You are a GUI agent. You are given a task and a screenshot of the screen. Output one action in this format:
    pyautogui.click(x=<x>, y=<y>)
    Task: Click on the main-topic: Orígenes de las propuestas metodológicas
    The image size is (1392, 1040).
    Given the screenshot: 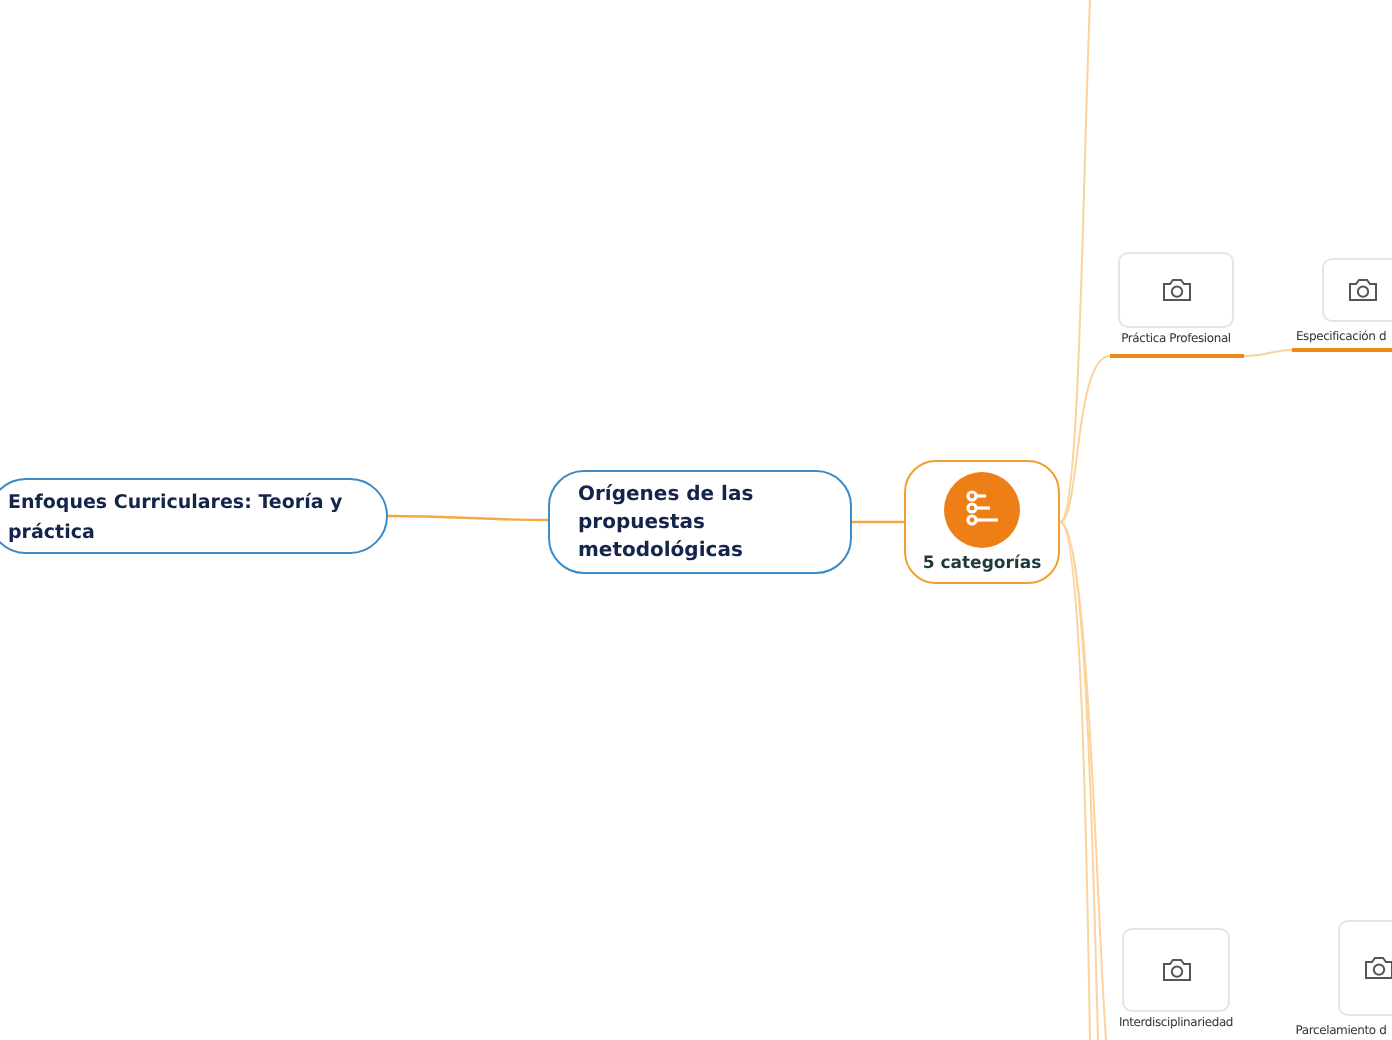 What is the action you would take?
    pyautogui.click(x=700, y=522)
    